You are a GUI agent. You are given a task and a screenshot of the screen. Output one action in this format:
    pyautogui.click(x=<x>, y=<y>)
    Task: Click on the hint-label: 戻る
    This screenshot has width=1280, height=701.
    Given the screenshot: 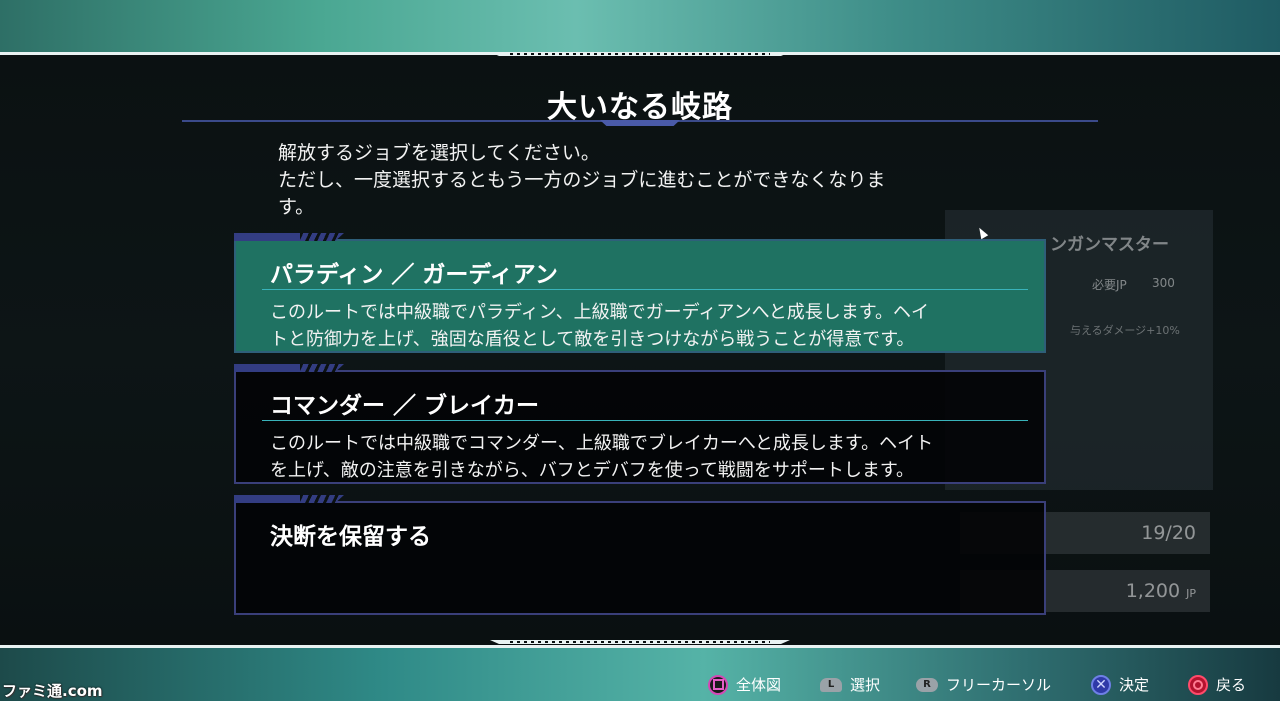 What is the action you would take?
    pyautogui.click(x=1231, y=685)
    